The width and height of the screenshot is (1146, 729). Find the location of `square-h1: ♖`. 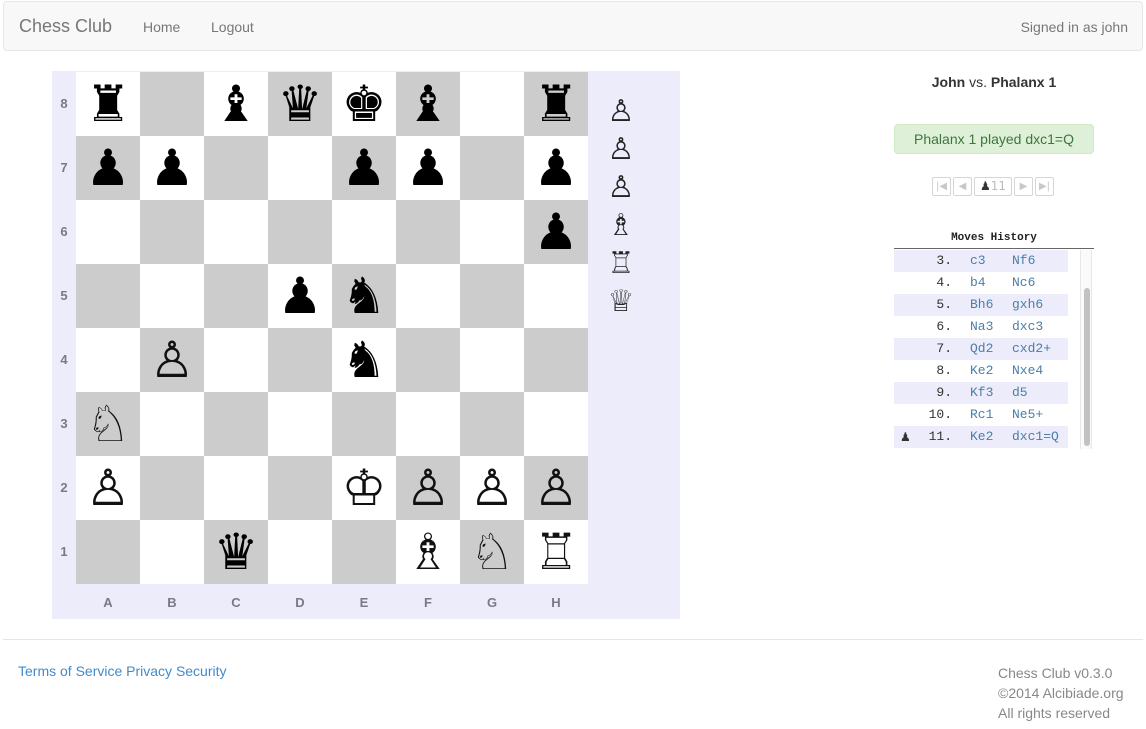

square-h1: ♖ is located at coordinates (556, 552).